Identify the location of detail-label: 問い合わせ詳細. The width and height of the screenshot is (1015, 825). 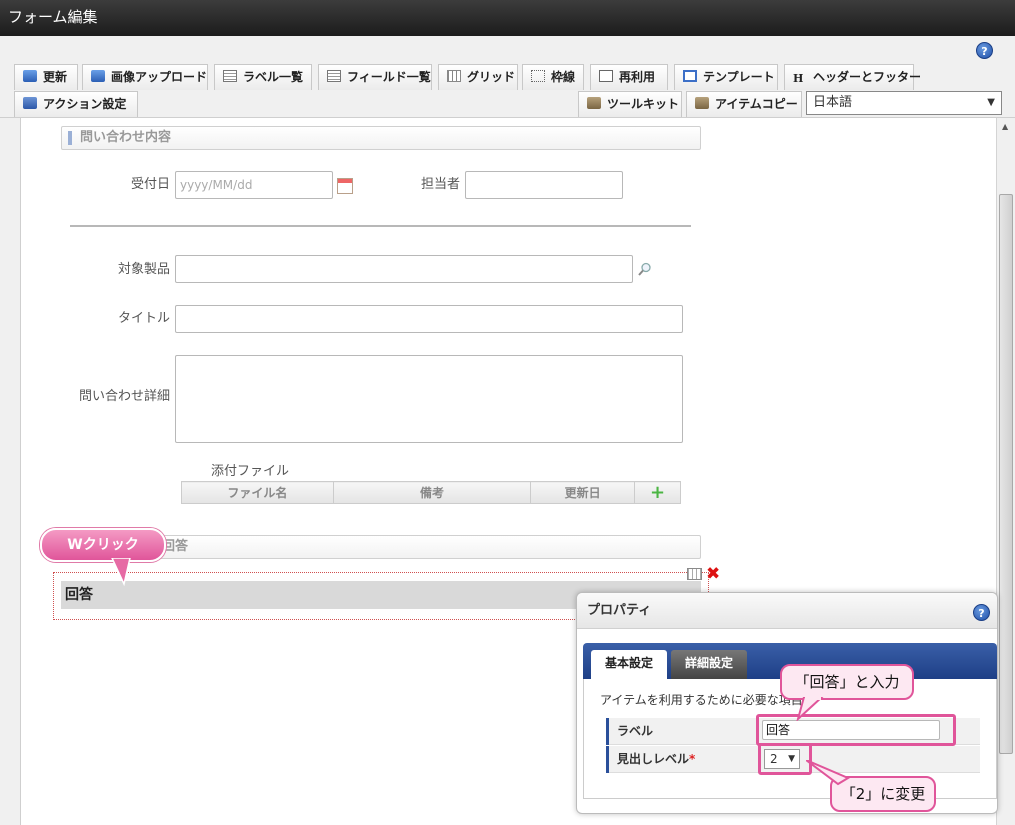
(124, 396).